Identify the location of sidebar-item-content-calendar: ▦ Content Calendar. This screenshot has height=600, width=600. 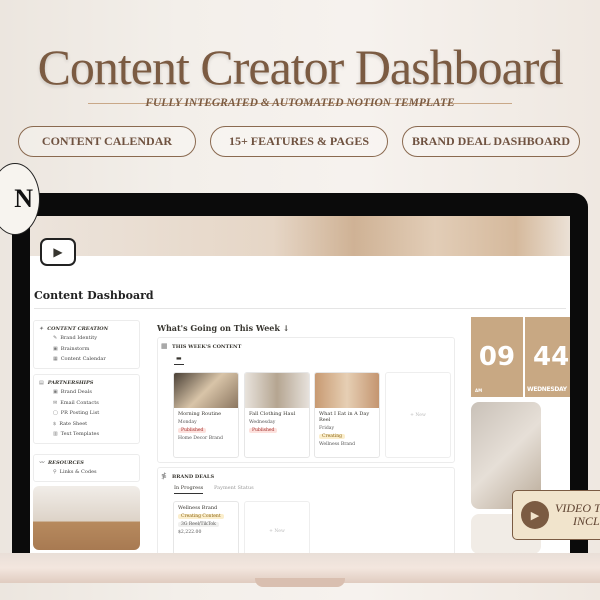
(86, 359).